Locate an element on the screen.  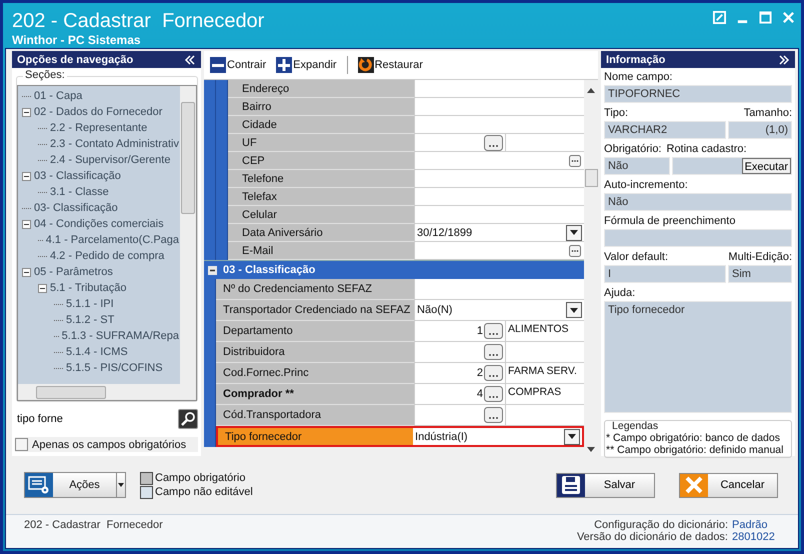
status-value: 2801022 is located at coordinates (754, 537).